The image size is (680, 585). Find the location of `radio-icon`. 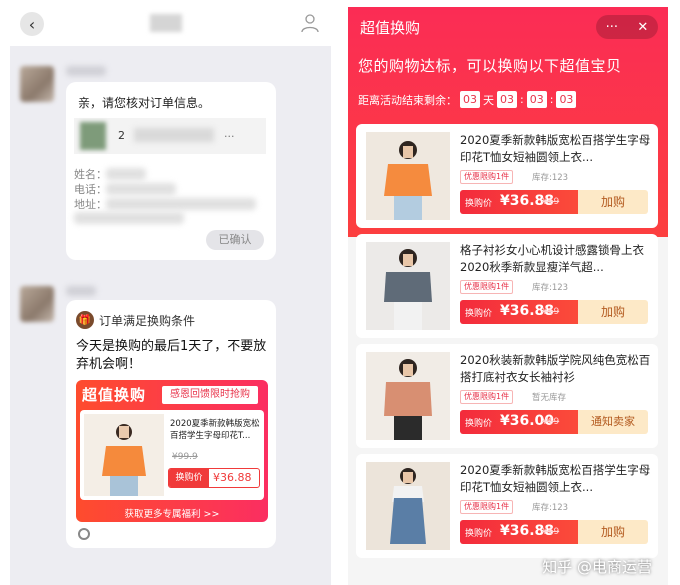

radio-icon is located at coordinates (84, 534).